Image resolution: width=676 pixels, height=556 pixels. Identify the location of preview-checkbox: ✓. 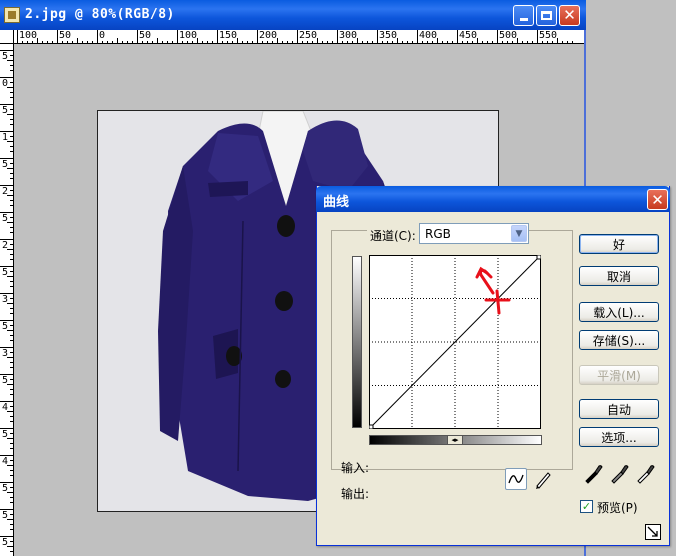
(586, 506).